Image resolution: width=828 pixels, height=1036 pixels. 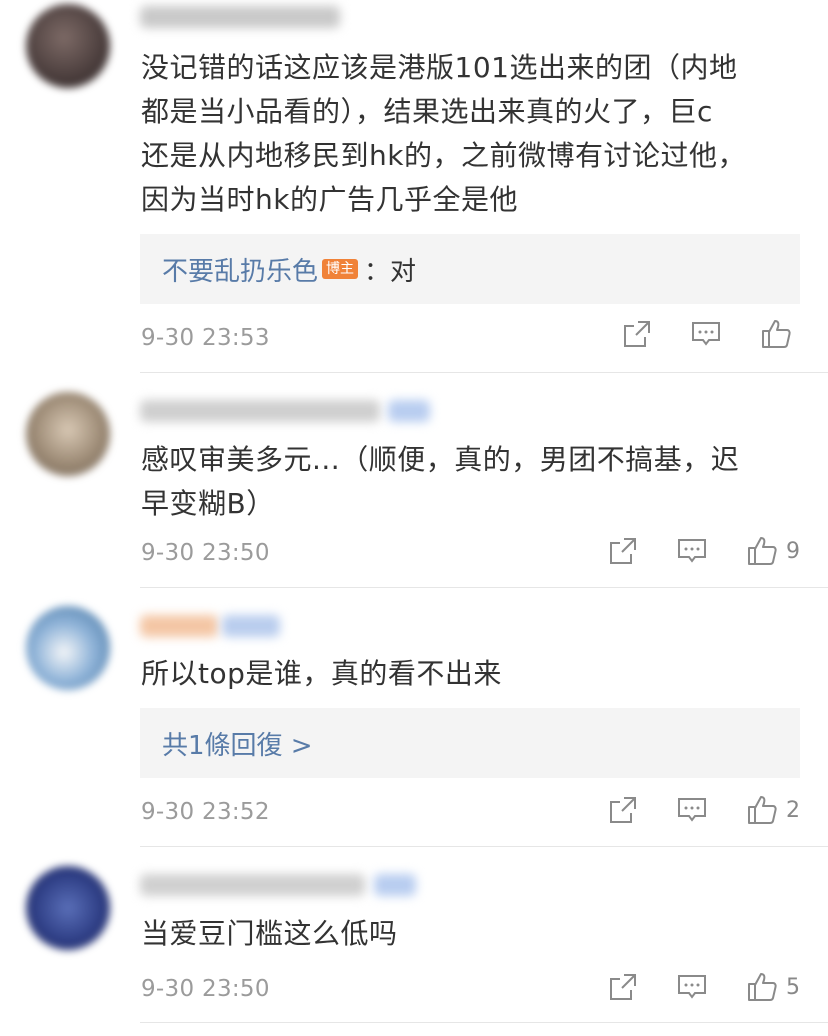 I want to click on like-count: 5, so click(x=793, y=987).